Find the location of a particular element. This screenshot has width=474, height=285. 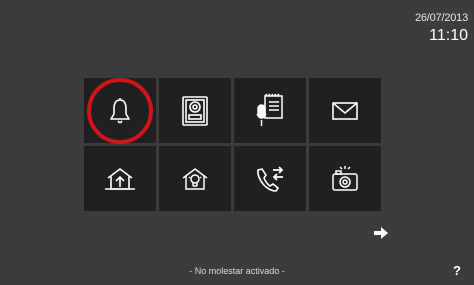

bell-icon is located at coordinates (120, 111).